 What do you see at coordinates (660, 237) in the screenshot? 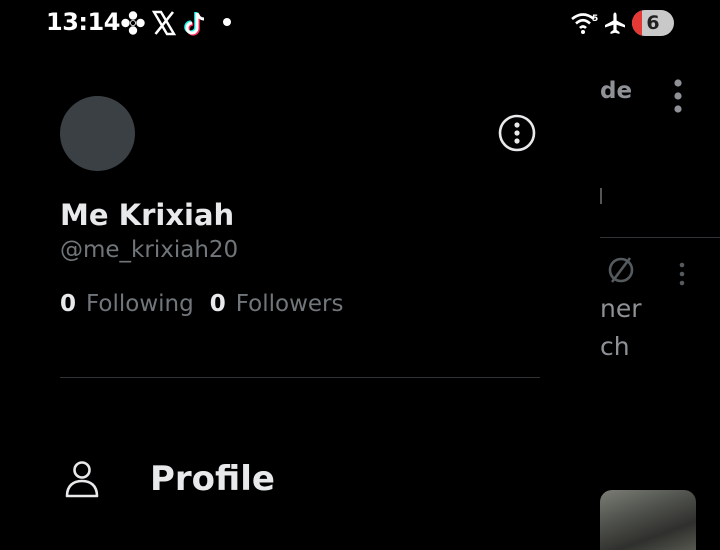
I see `background-divider` at bounding box center [660, 237].